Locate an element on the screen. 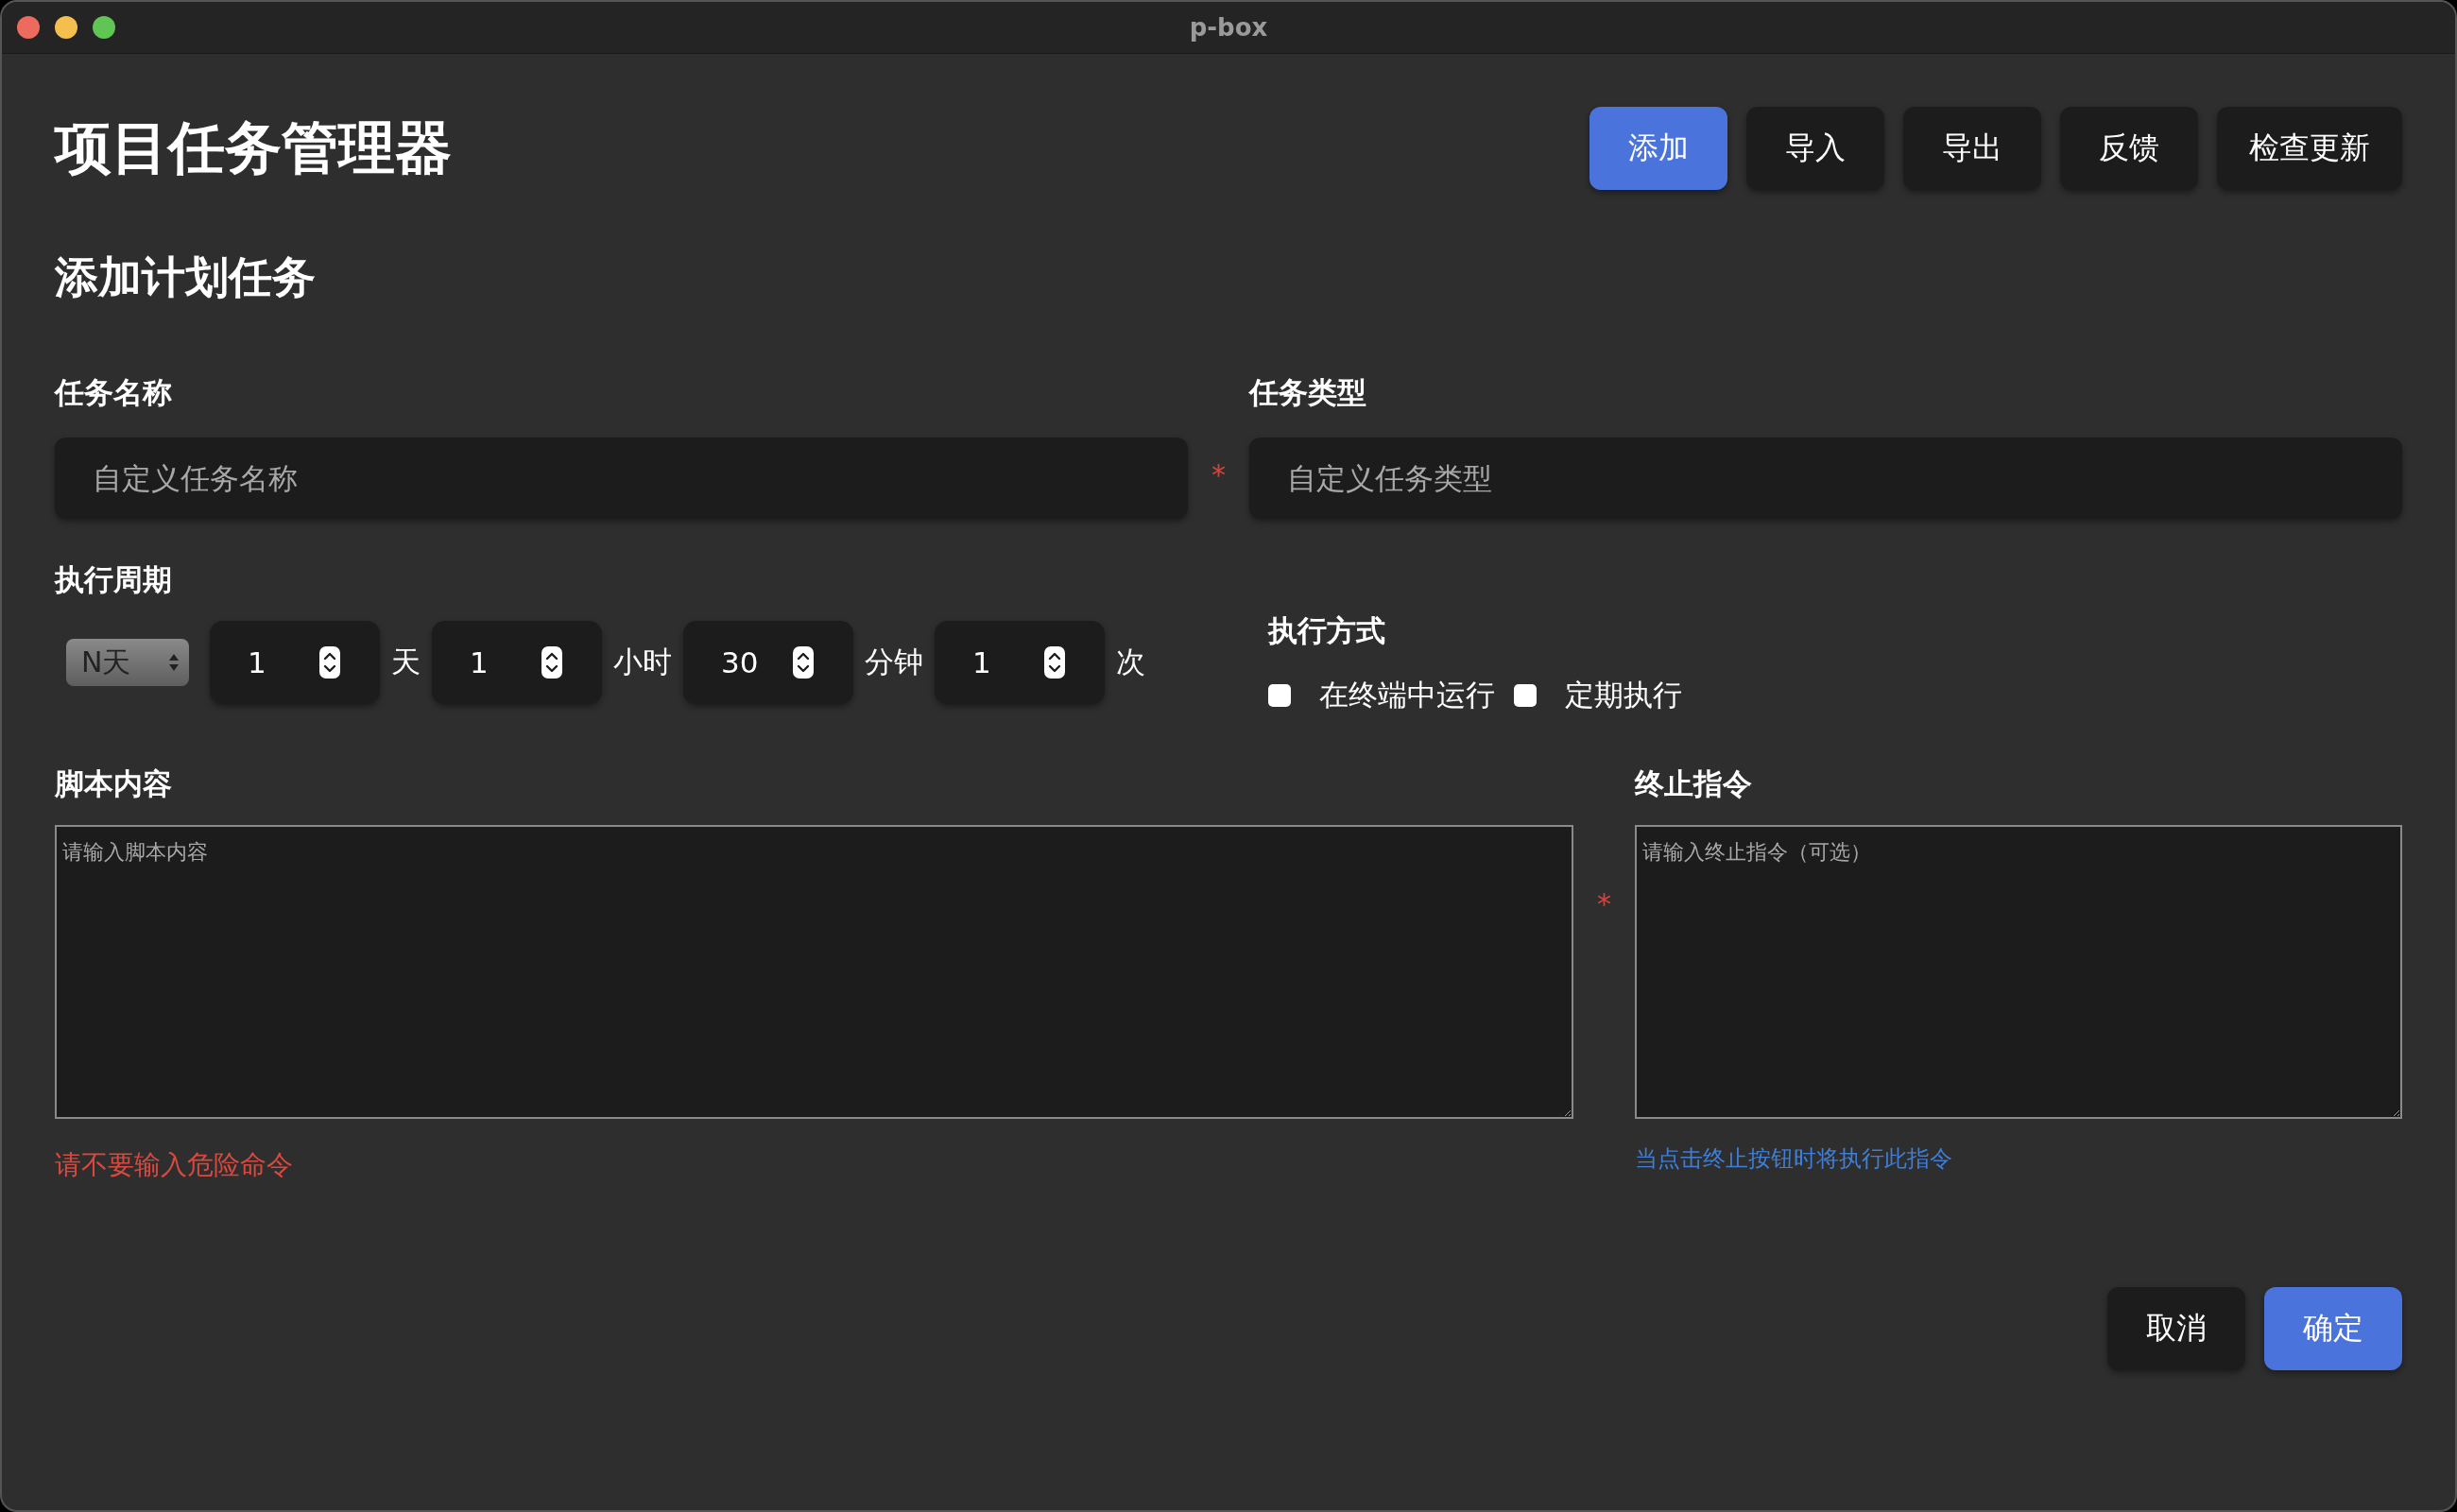 Image resolution: width=2457 pixels, height=1512 pixels. toolbar-button: 添加 is located at coordinates (1658, 148).